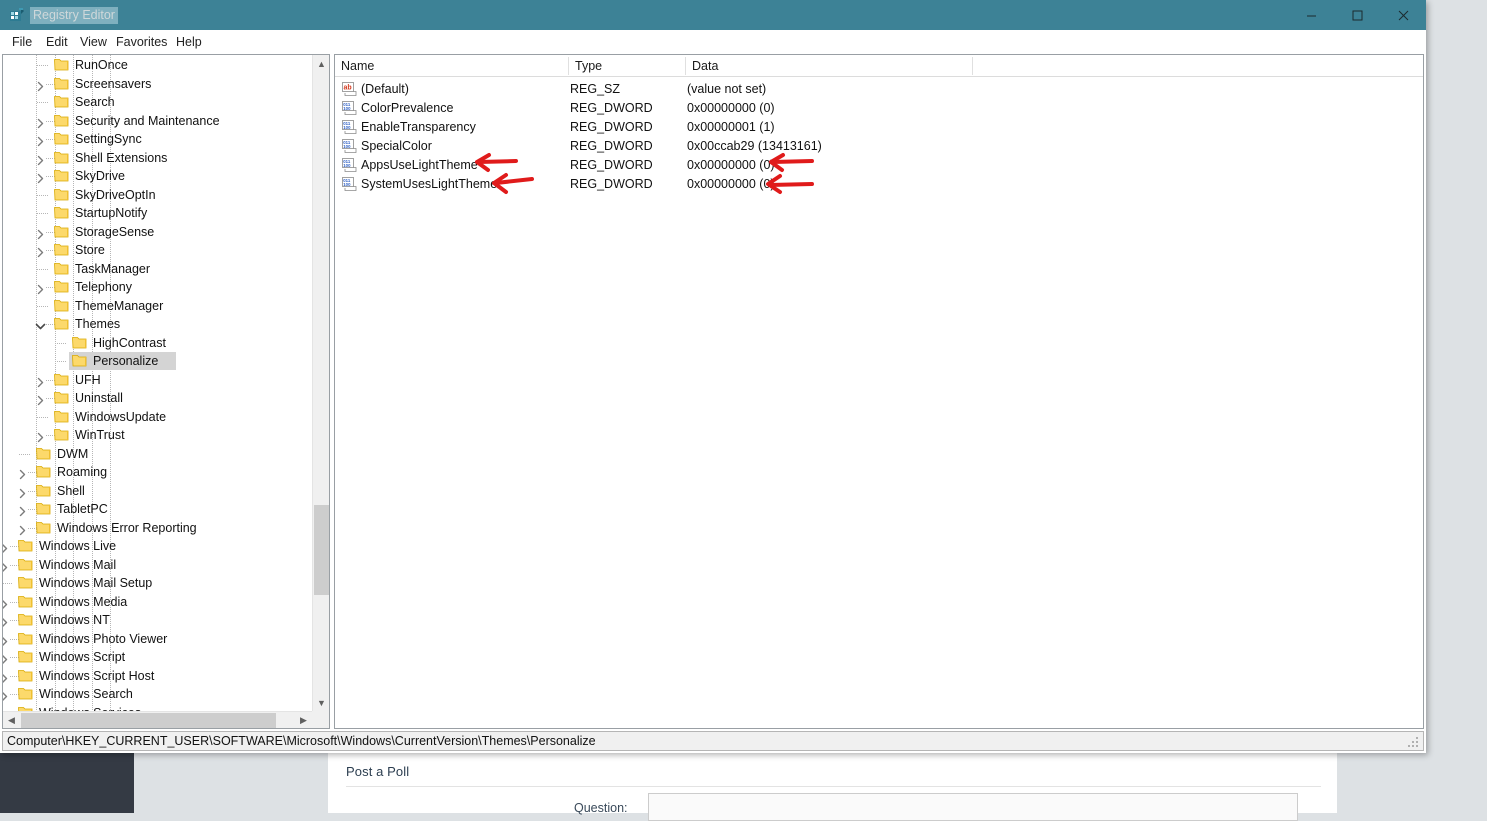 This screenshot has width=1487, height=821. Describe the element at coordinates (57, 41) in the screenshot. I see `menu-edit: Edit` at that location.